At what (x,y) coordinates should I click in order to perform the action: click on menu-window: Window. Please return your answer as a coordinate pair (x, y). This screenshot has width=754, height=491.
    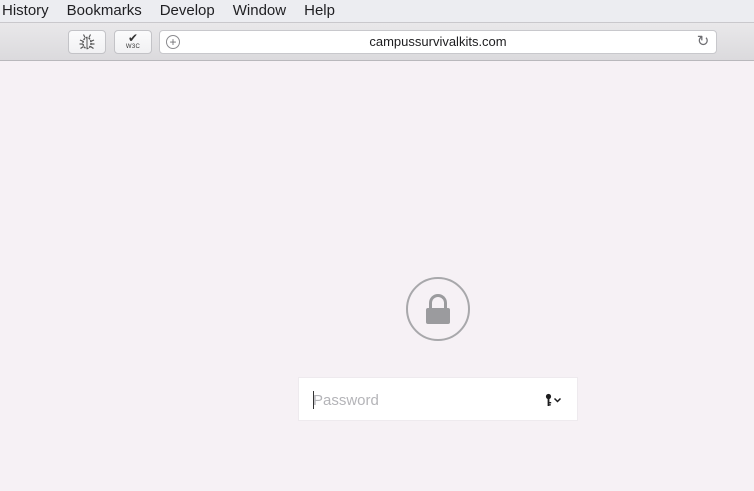
    Looking at the image, I should click on (259, 11).